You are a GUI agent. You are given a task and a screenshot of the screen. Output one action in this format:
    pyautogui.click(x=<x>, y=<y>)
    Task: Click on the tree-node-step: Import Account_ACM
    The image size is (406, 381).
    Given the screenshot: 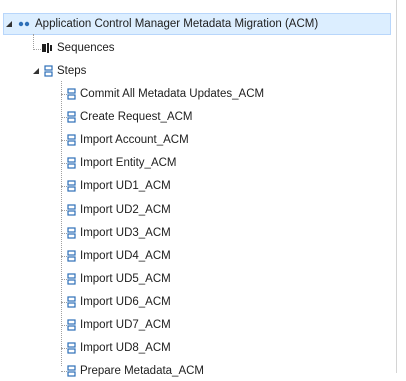 What is the action you would take?
    pyautogui.click(x=217, y=140)
    